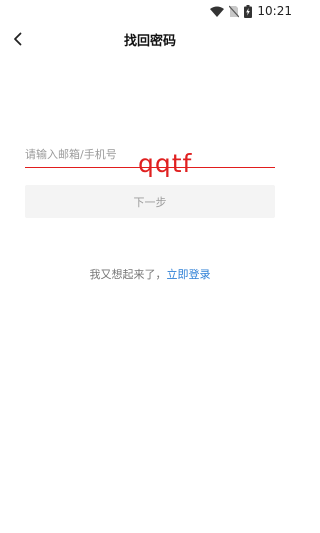 This screenshot has width=320, height=533. I want to click on account-field, so click(150, 155).